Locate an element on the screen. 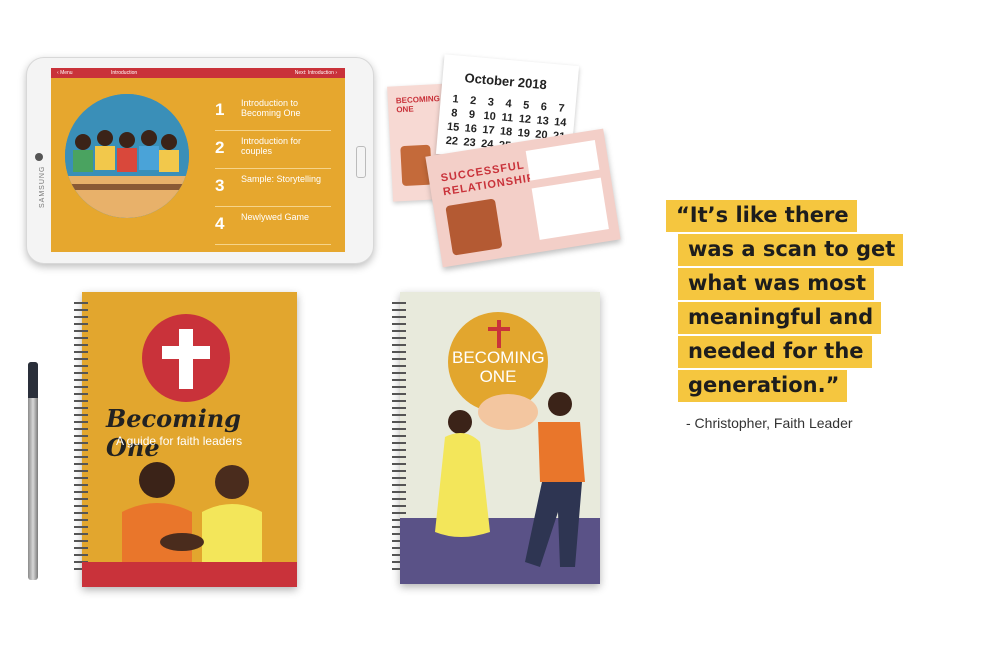 This screenshot has height=651, width=1000. couple-illustration is located at coordinates (189, 519).